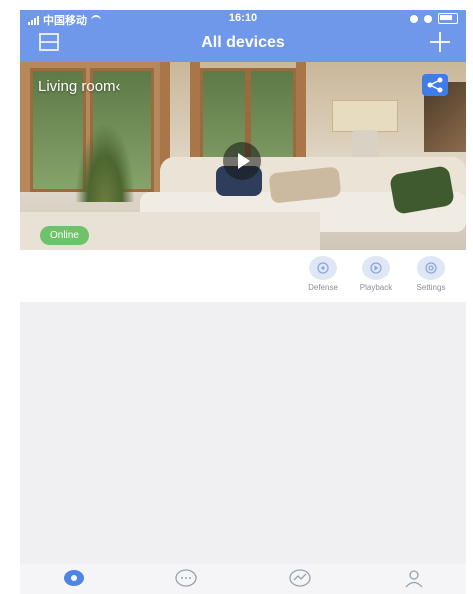  Describe the element at coordinates (448, 18) in the screenshot. I see `battery-icon` at that location.